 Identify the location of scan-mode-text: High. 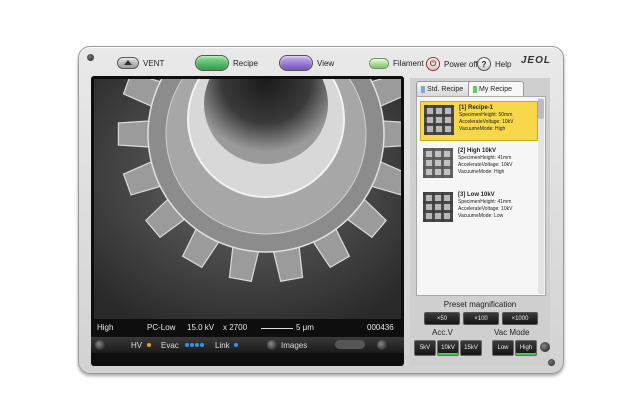
(105, 327).